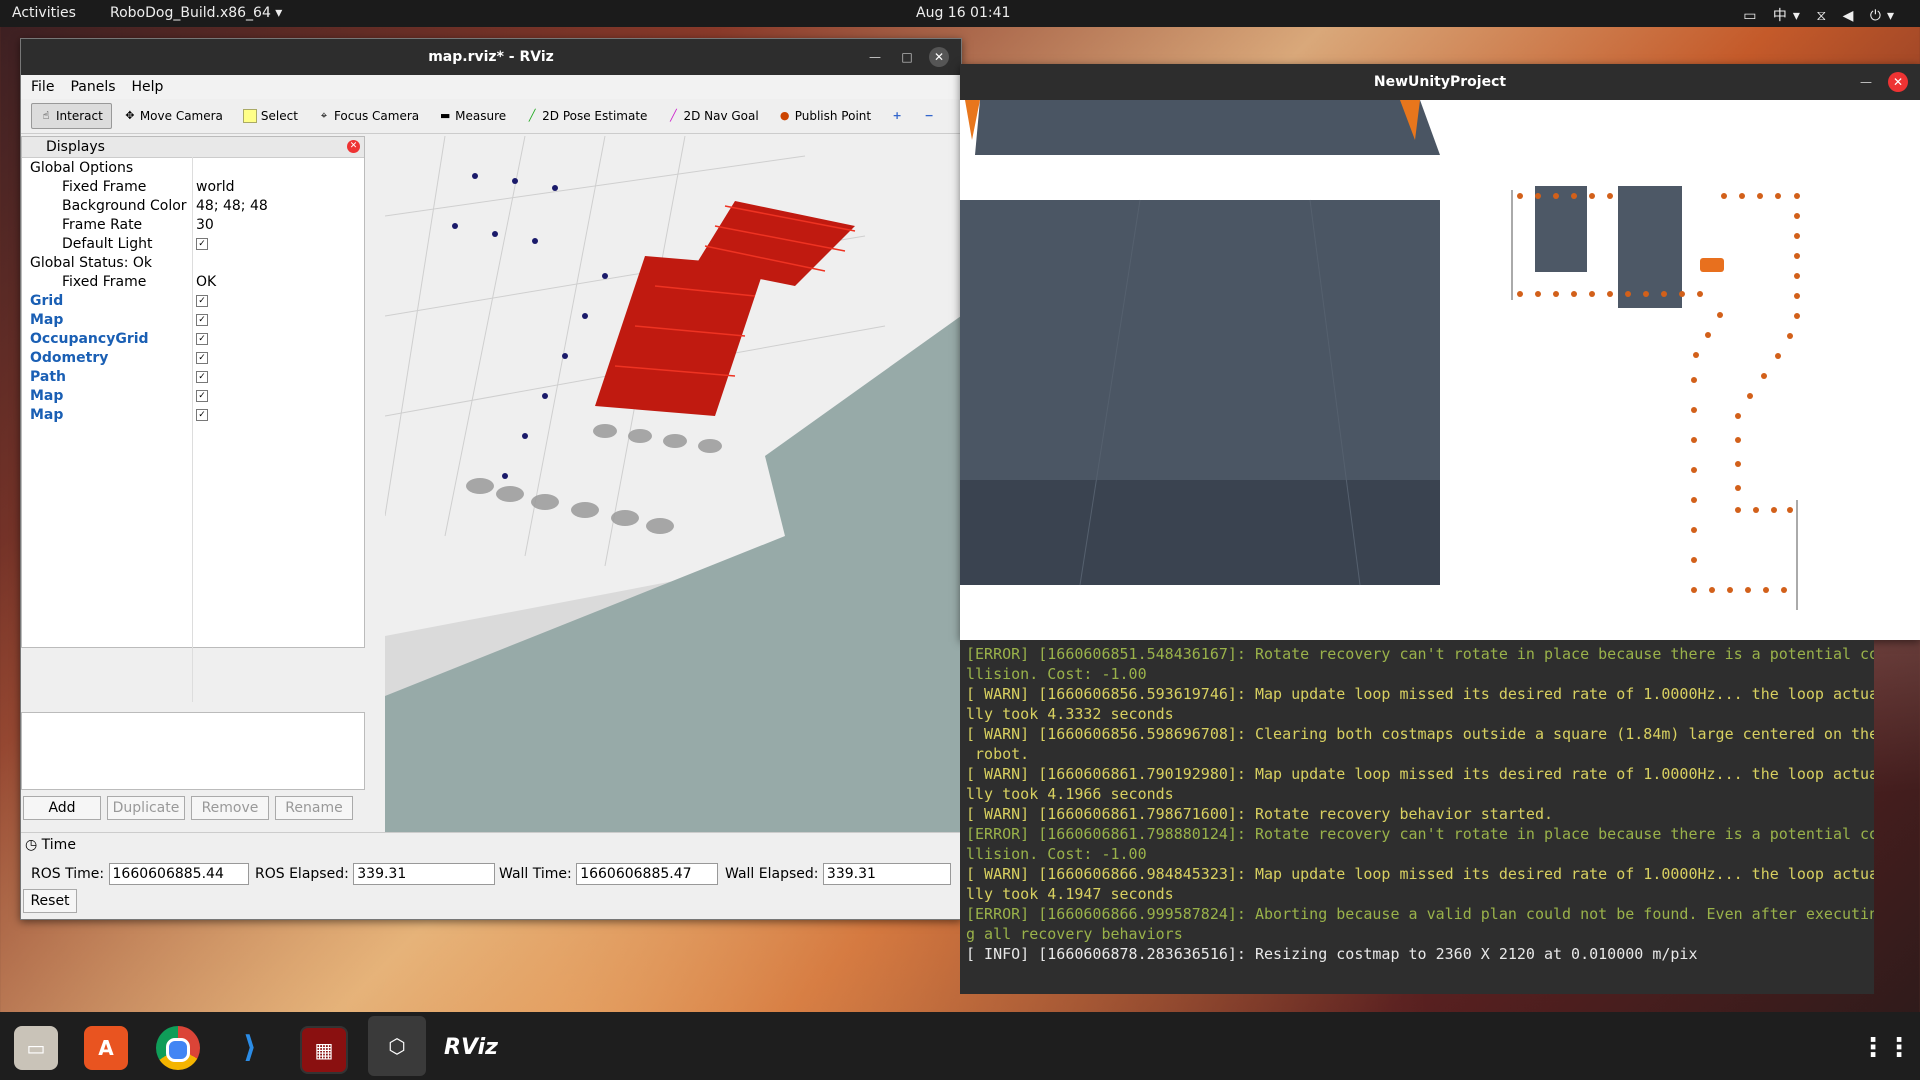 The image size is (1920, 1080). What do you see at coordinates (897, 116) in the screenshot?
I see `add-tool-button: +` at bounding box center [897, 116].